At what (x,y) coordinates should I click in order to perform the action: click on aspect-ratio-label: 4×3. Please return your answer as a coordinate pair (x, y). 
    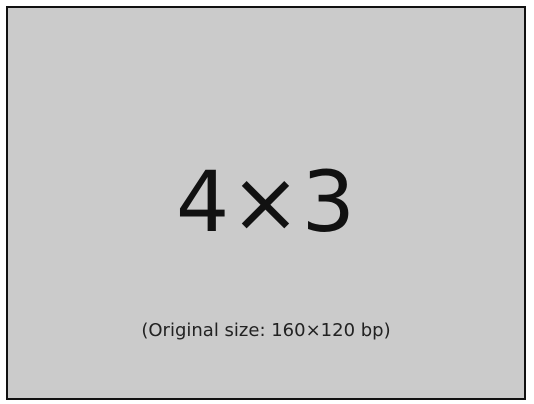
    Looking at the image, I should click on (266, 202).